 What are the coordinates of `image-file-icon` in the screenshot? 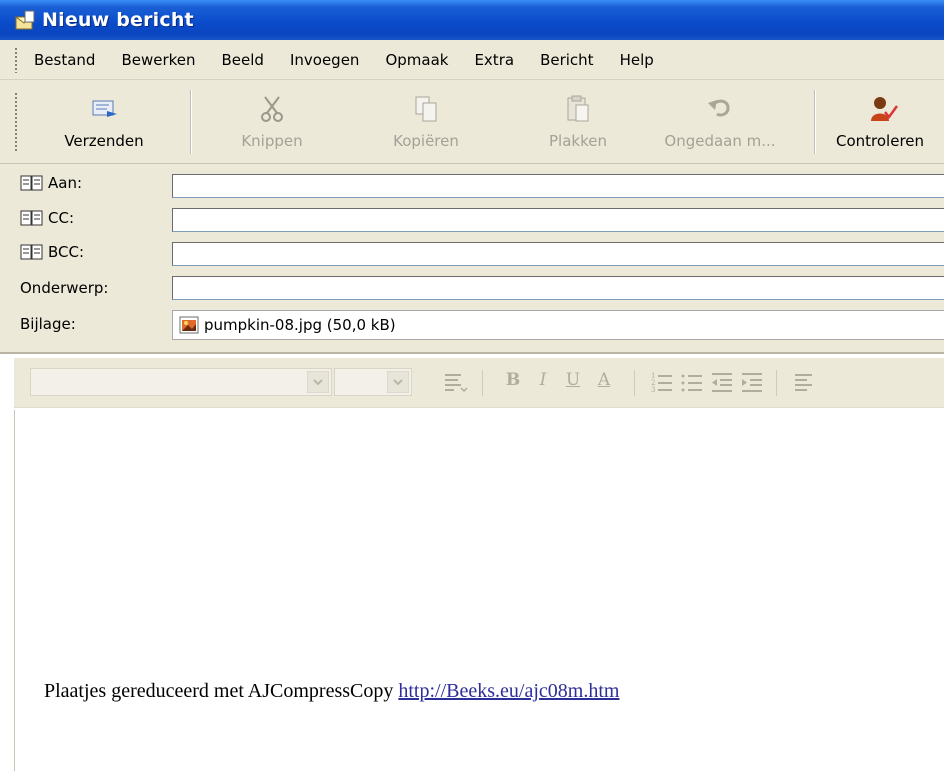 It's located at (189, 325).